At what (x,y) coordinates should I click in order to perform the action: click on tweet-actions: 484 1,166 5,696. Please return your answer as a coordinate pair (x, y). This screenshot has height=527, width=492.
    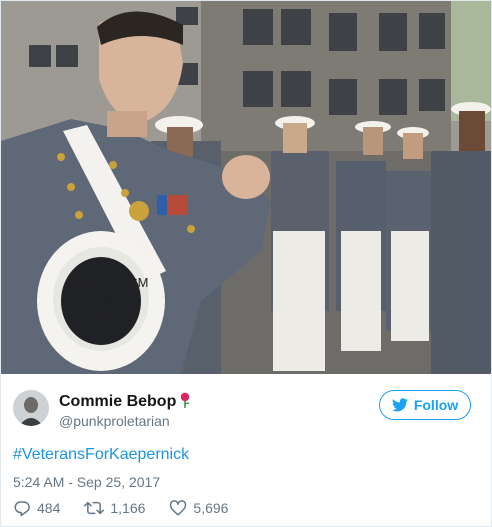
    Looking at the image, I should click on (132, 508).